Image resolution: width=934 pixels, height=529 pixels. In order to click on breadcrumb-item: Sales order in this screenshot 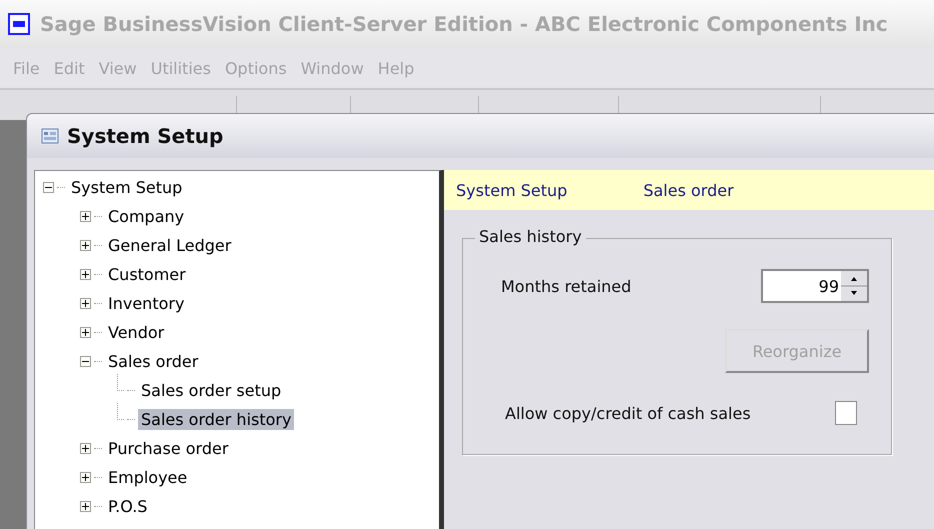, I will do `click(688, 190)`.